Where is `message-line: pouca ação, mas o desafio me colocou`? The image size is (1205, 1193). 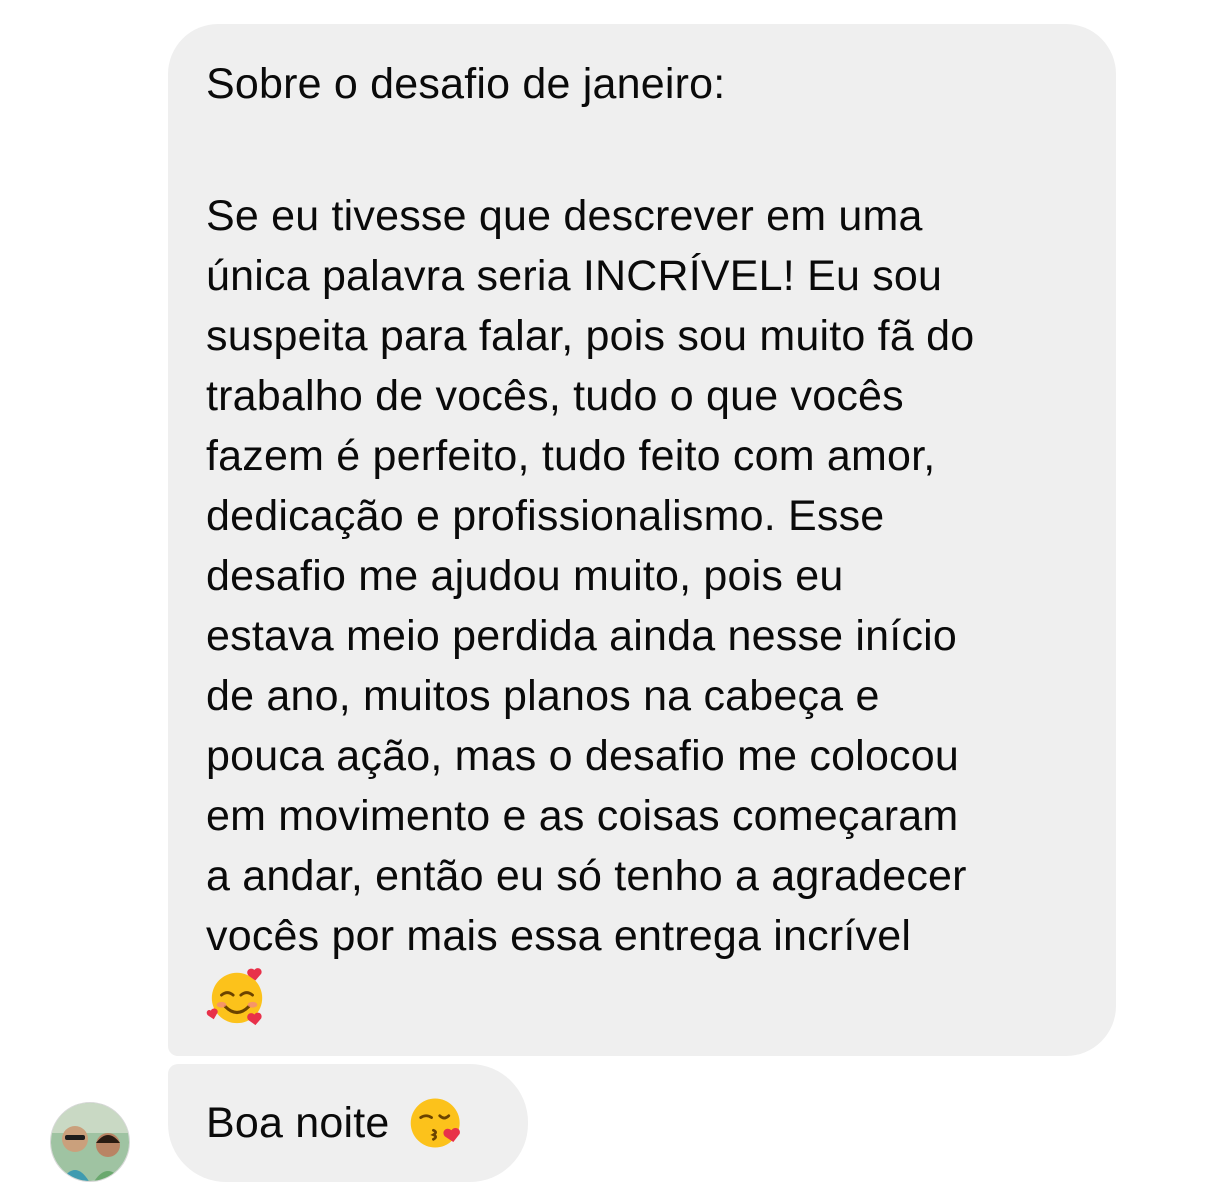
message-line: pouca ação, mas o desafio me colocou is located at coordinates (582, 756).